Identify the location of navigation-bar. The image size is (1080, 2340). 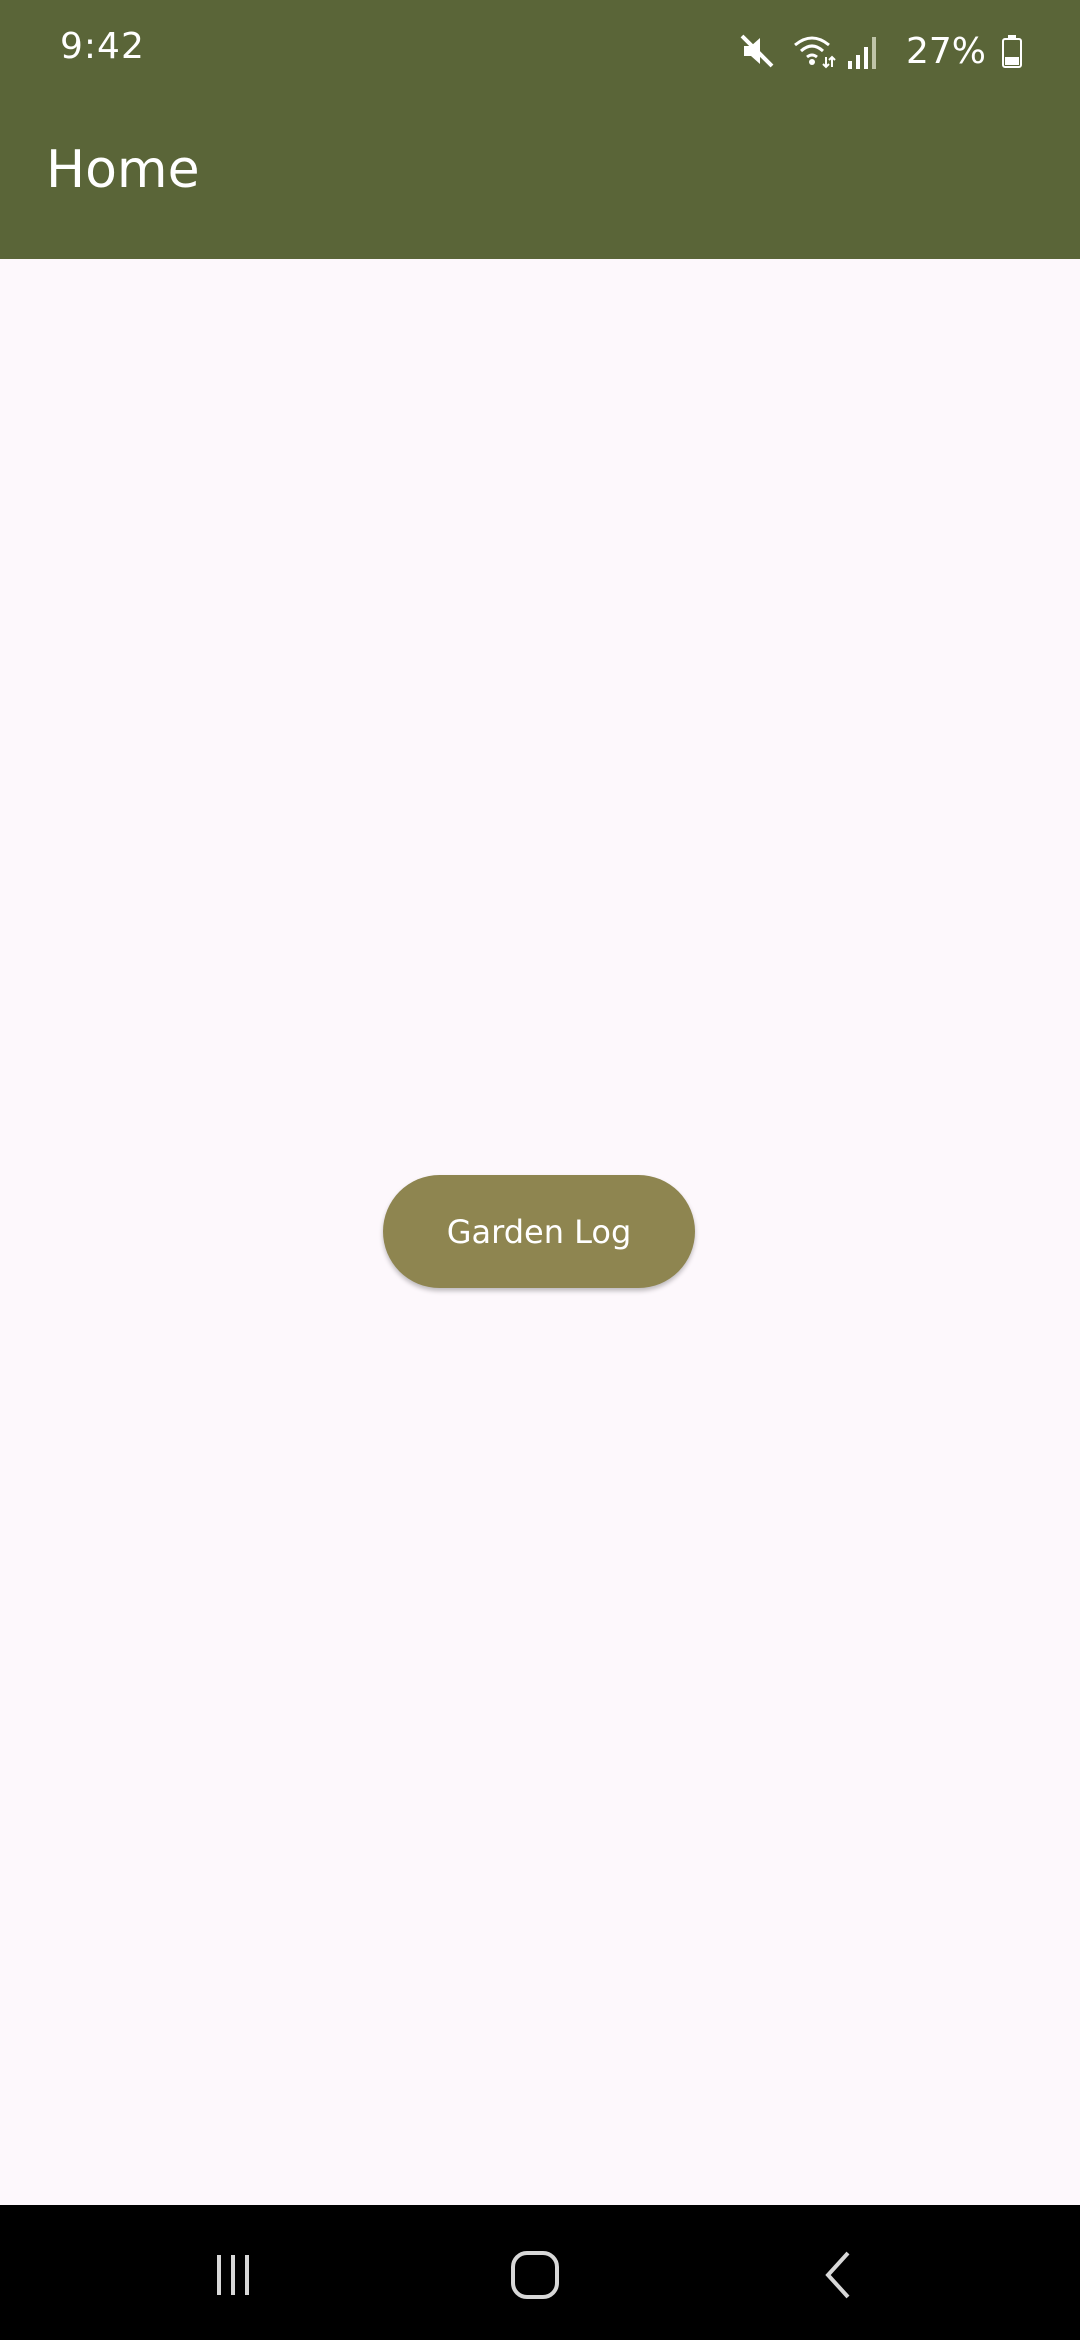
(540, 2272).